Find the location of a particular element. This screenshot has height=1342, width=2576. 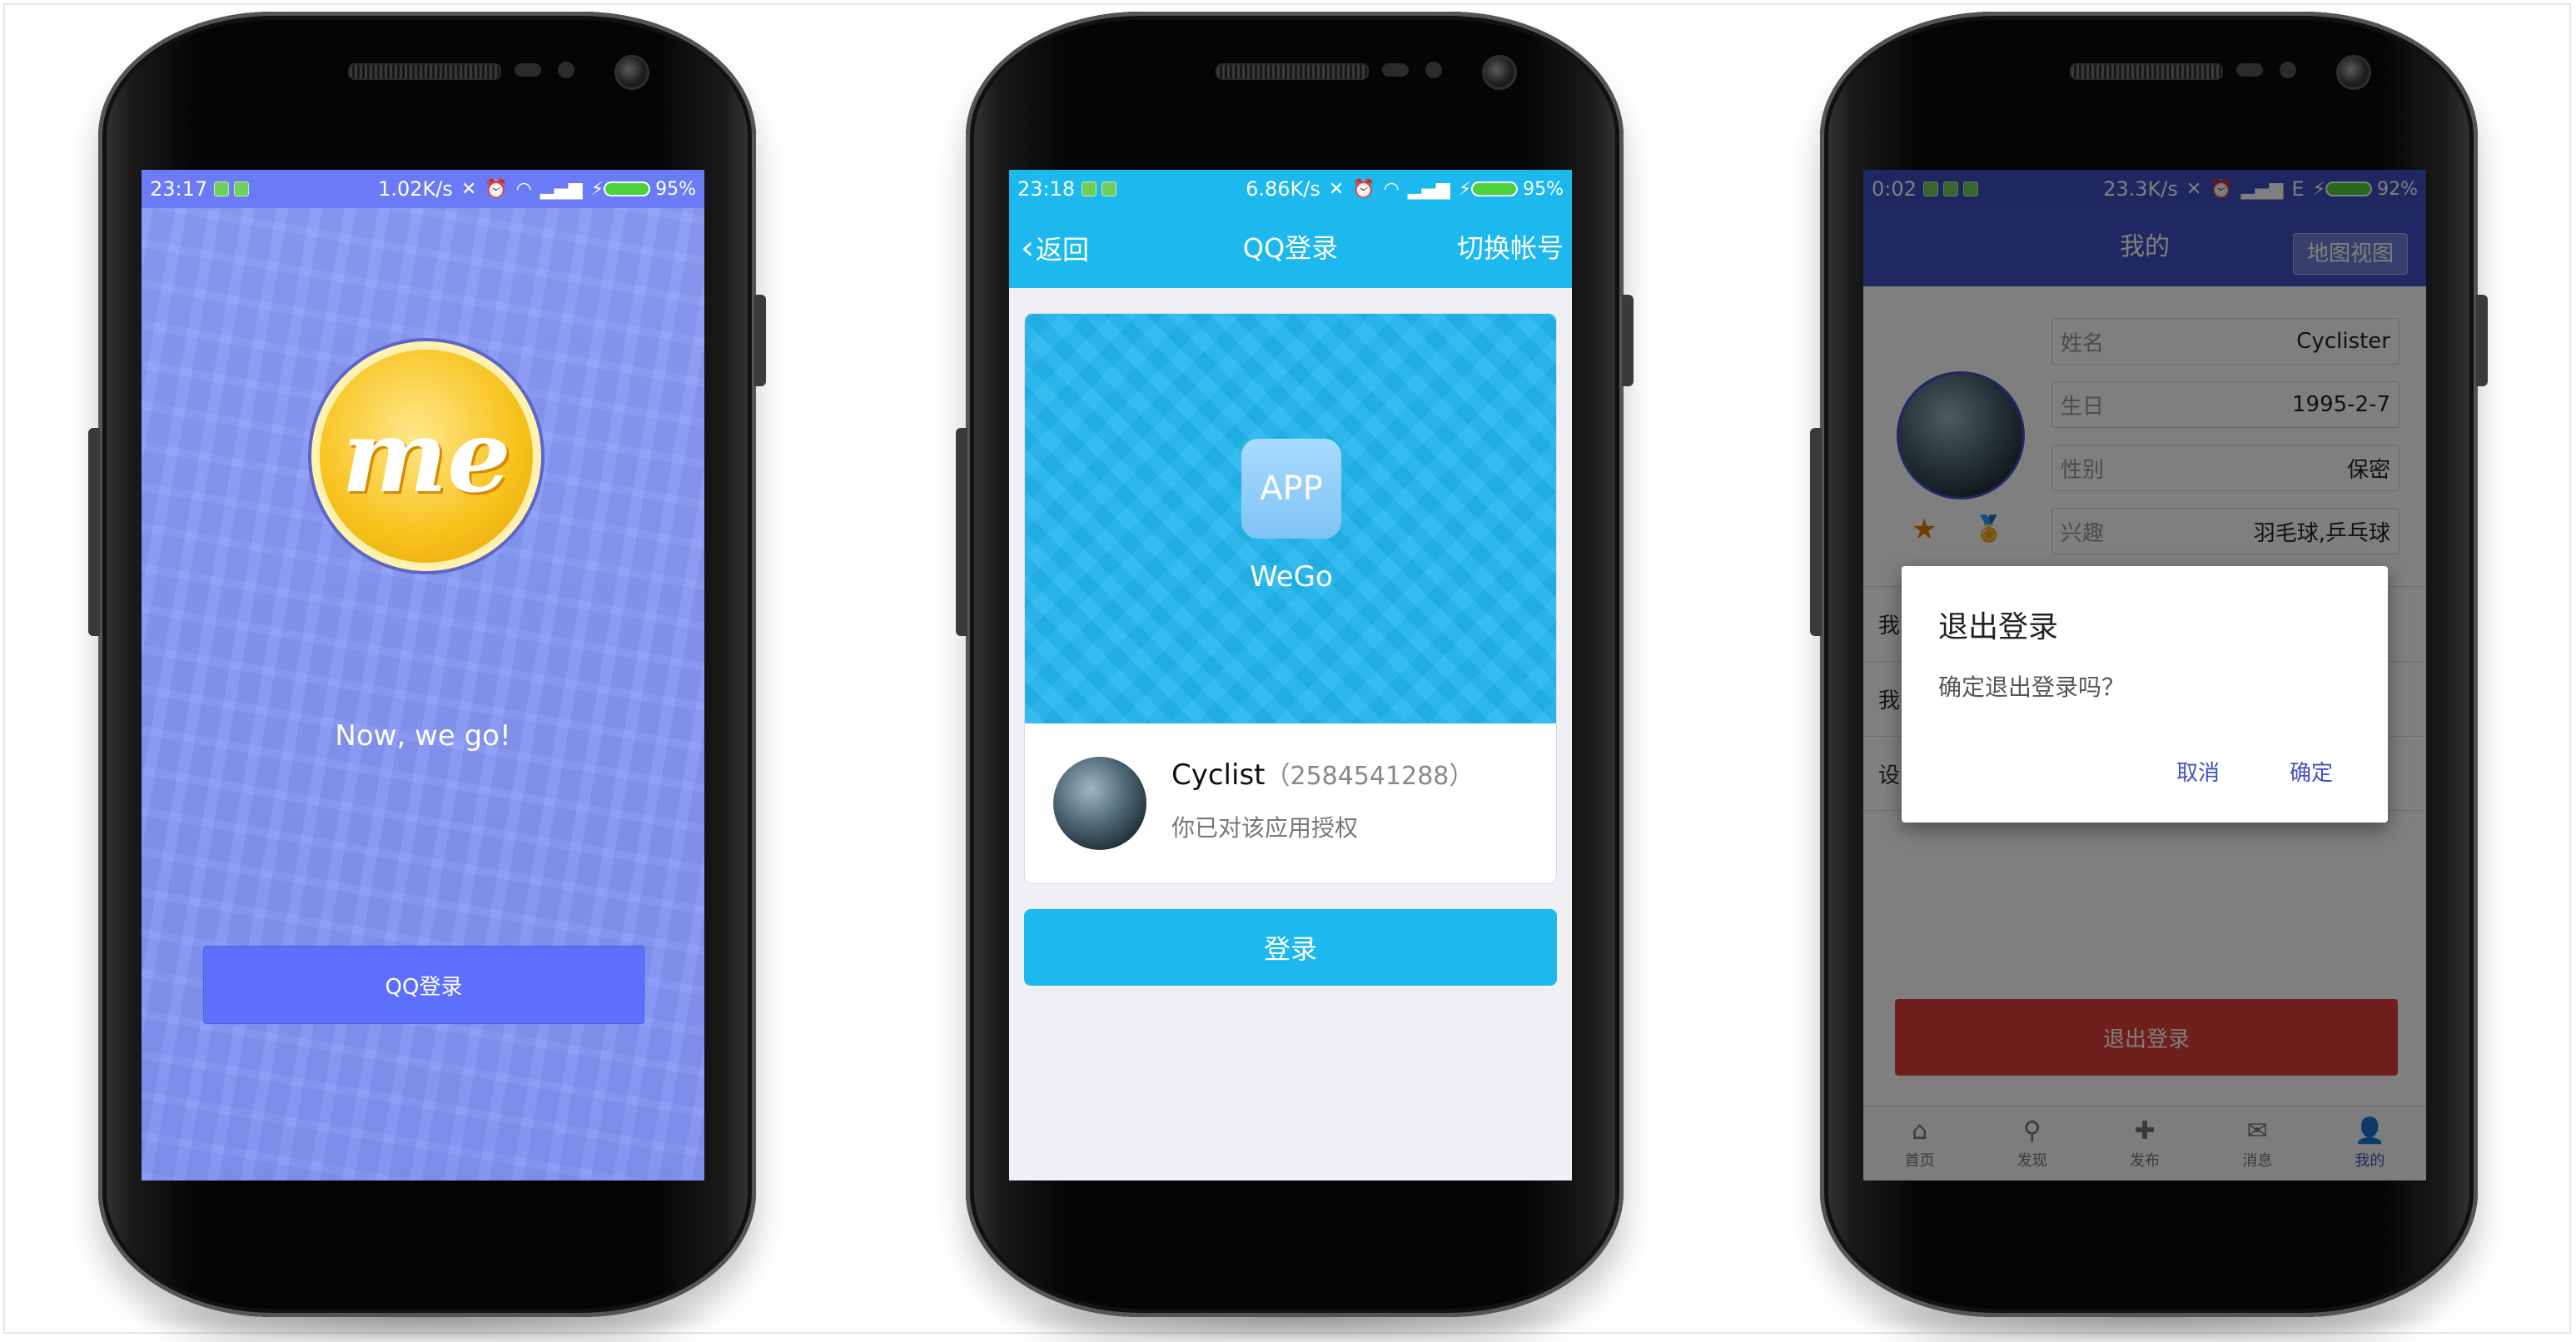

dialog-title: 退出登录 is located at coordinates (1998, 627).